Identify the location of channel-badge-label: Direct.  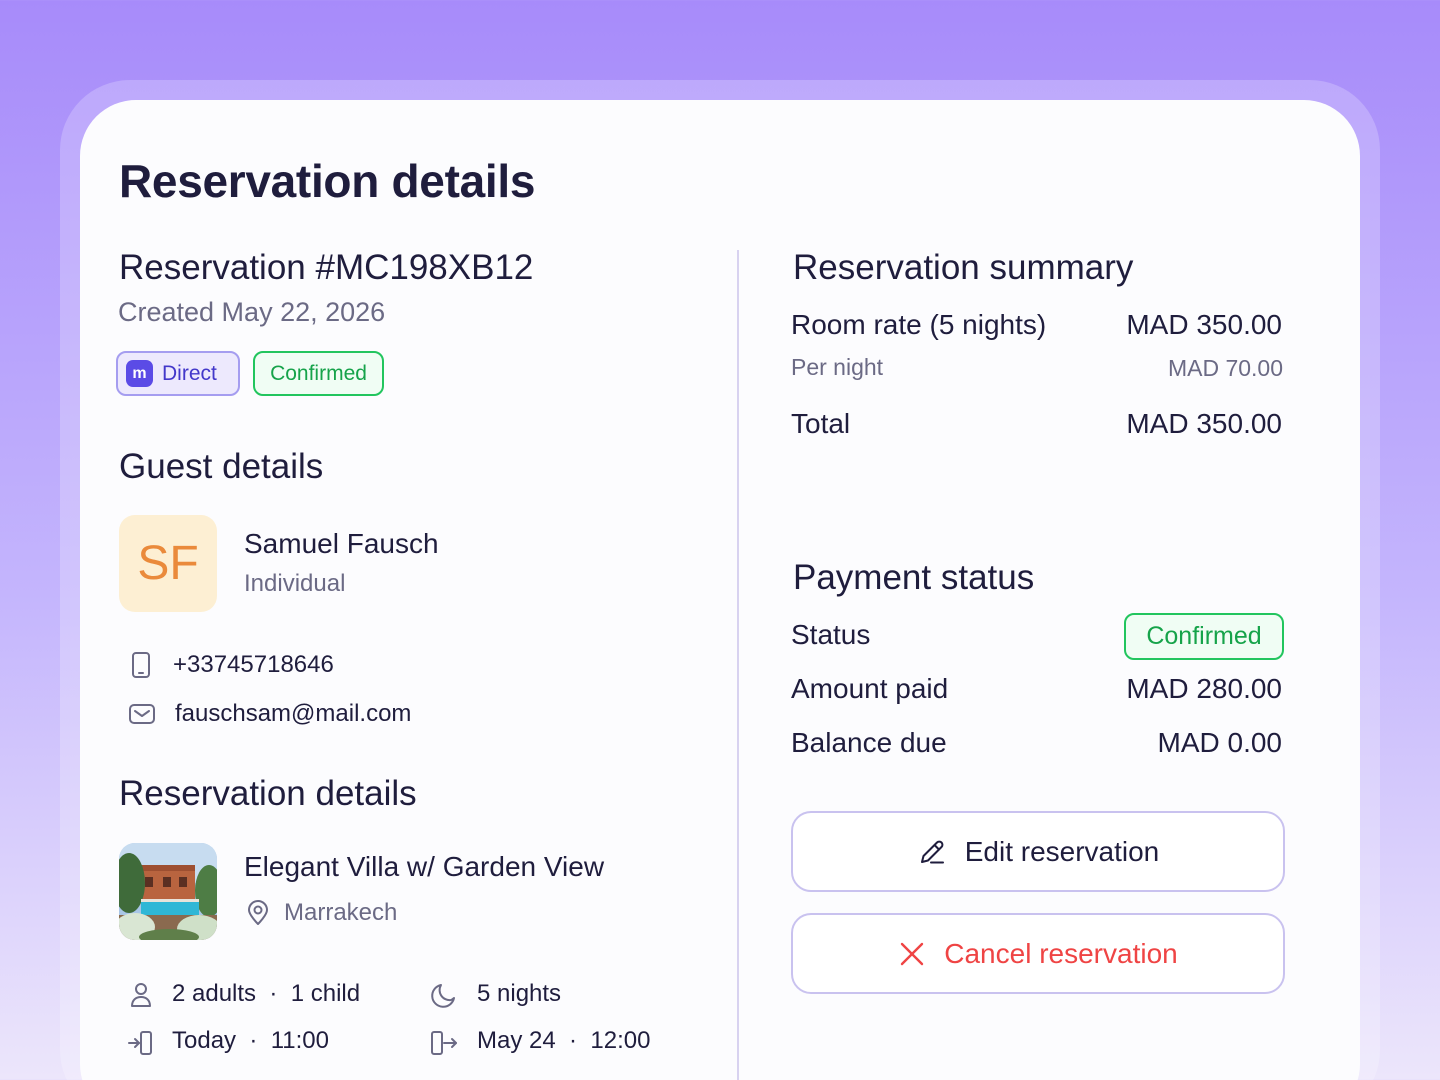
(189, 373).